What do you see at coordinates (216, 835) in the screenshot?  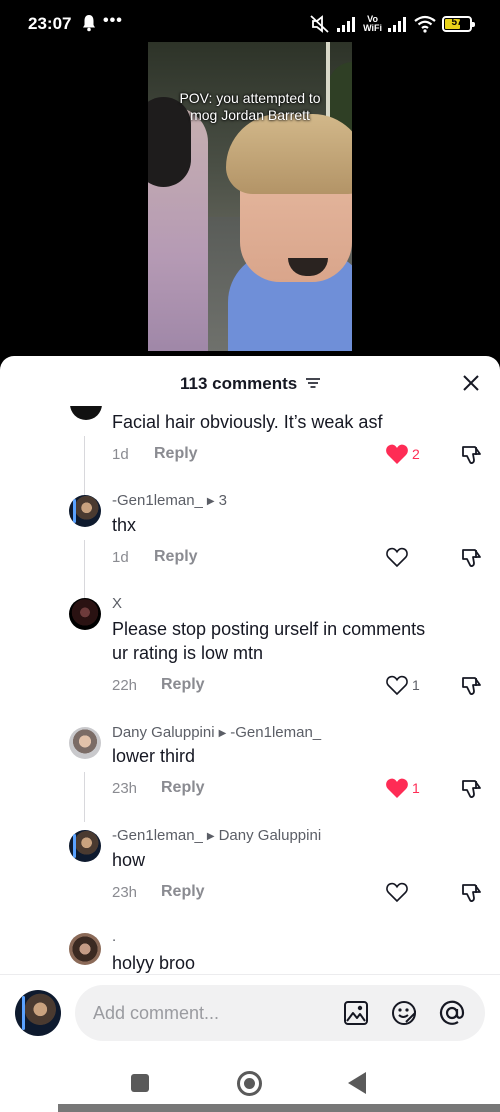 I see `comment-author: -Gen1leman_ ▶ Dany Galuppini` at bounding box center [216, 835].